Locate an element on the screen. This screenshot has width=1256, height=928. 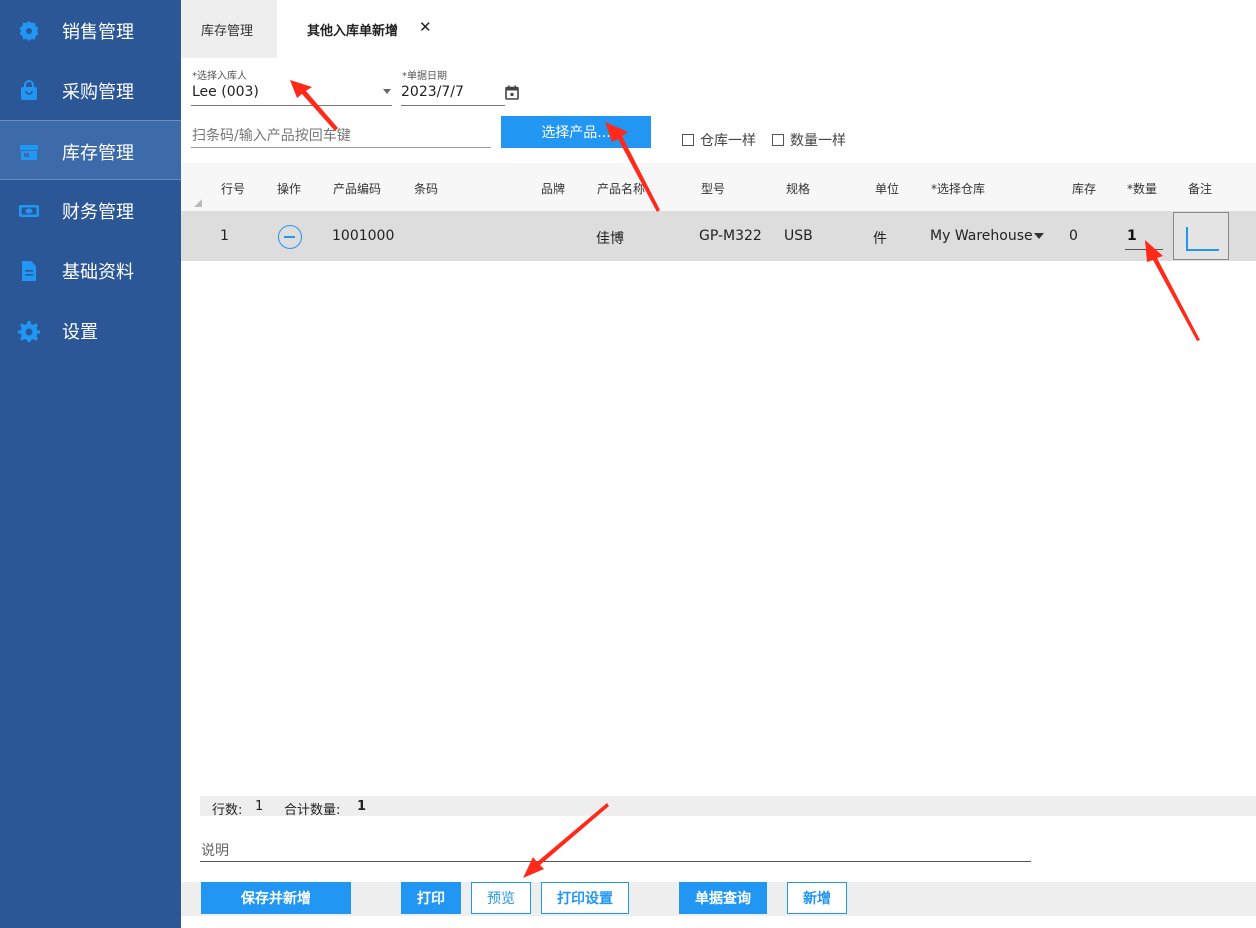
summary-bar: 行数: 1 合计数量: 1 is located at coordinates (728, 807).